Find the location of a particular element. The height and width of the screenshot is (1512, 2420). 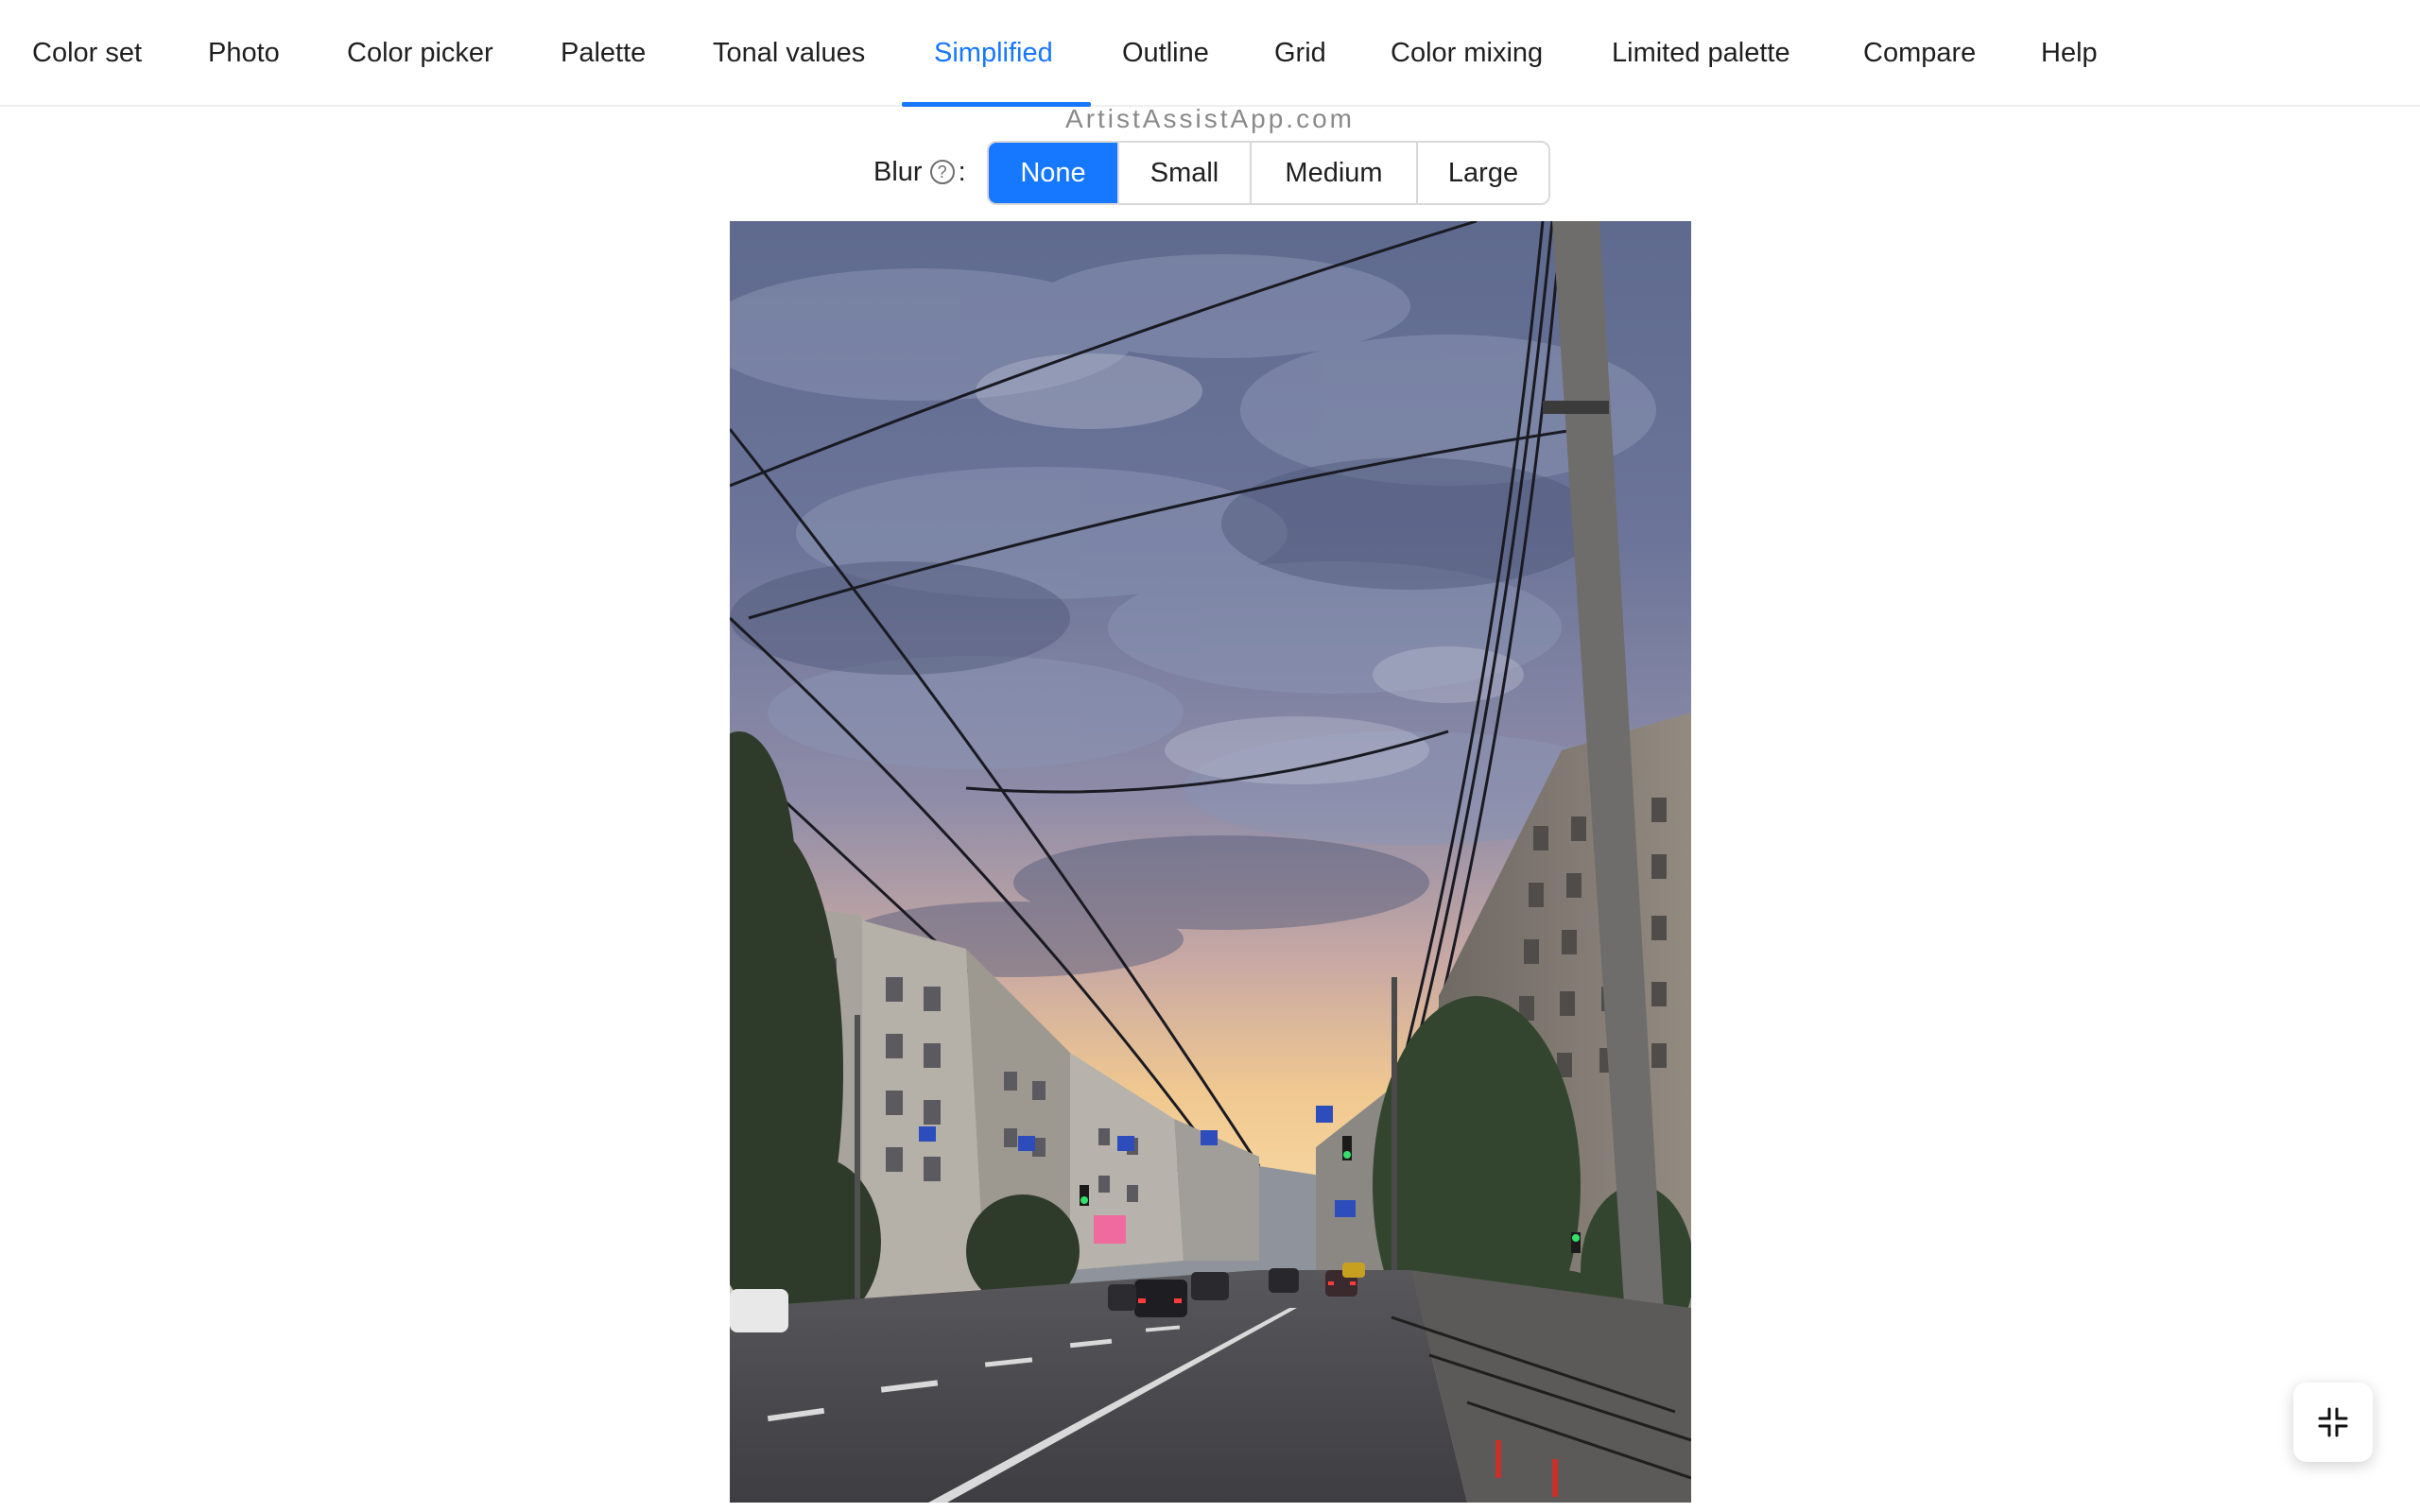

blur-segmented-control: None Small Medium Large is located at coordinates (1268, 173).